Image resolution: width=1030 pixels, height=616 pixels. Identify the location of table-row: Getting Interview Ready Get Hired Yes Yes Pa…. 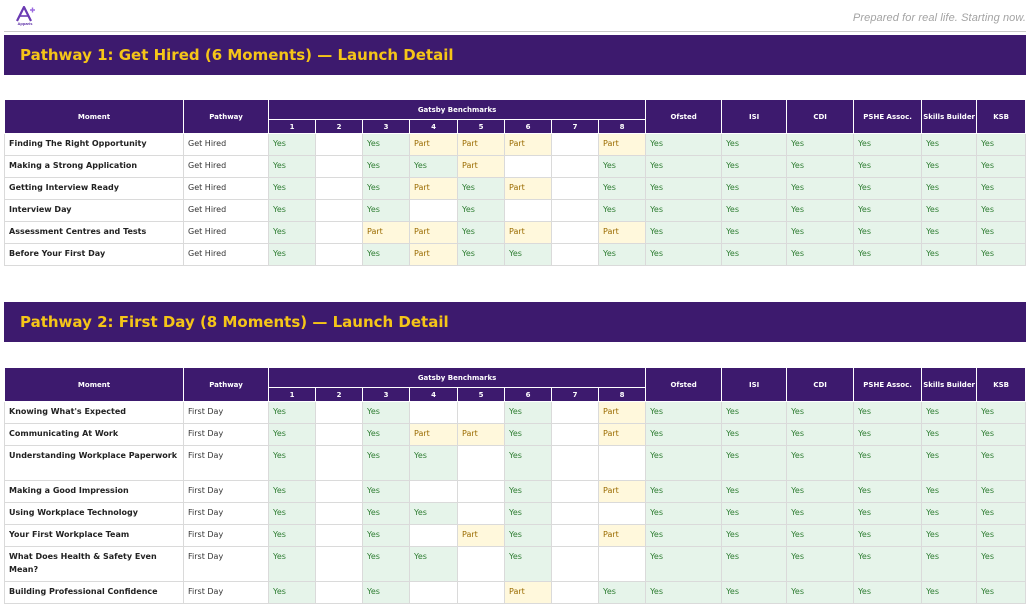
(515, 188).